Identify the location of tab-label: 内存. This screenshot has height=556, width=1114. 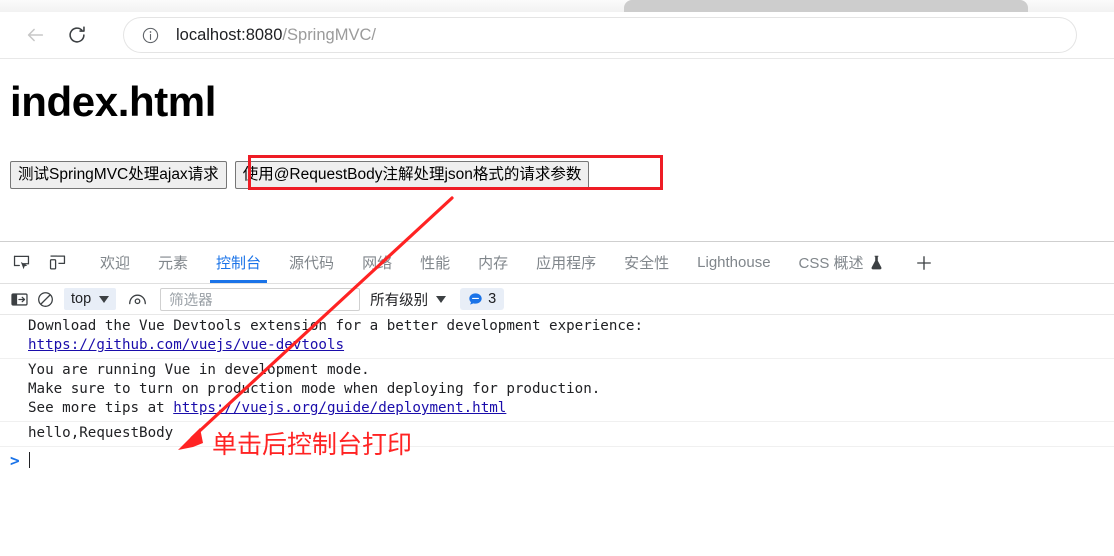
(493, 263).